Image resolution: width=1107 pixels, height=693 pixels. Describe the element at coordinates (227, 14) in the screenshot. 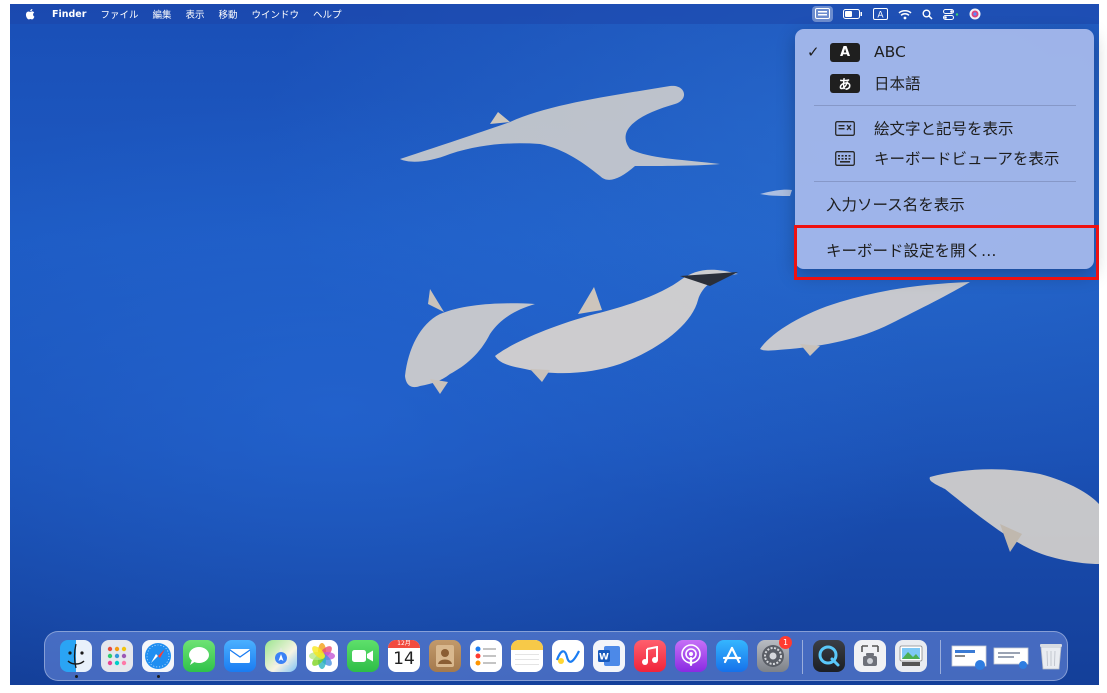

I see `menu-go: 移動` at that location.